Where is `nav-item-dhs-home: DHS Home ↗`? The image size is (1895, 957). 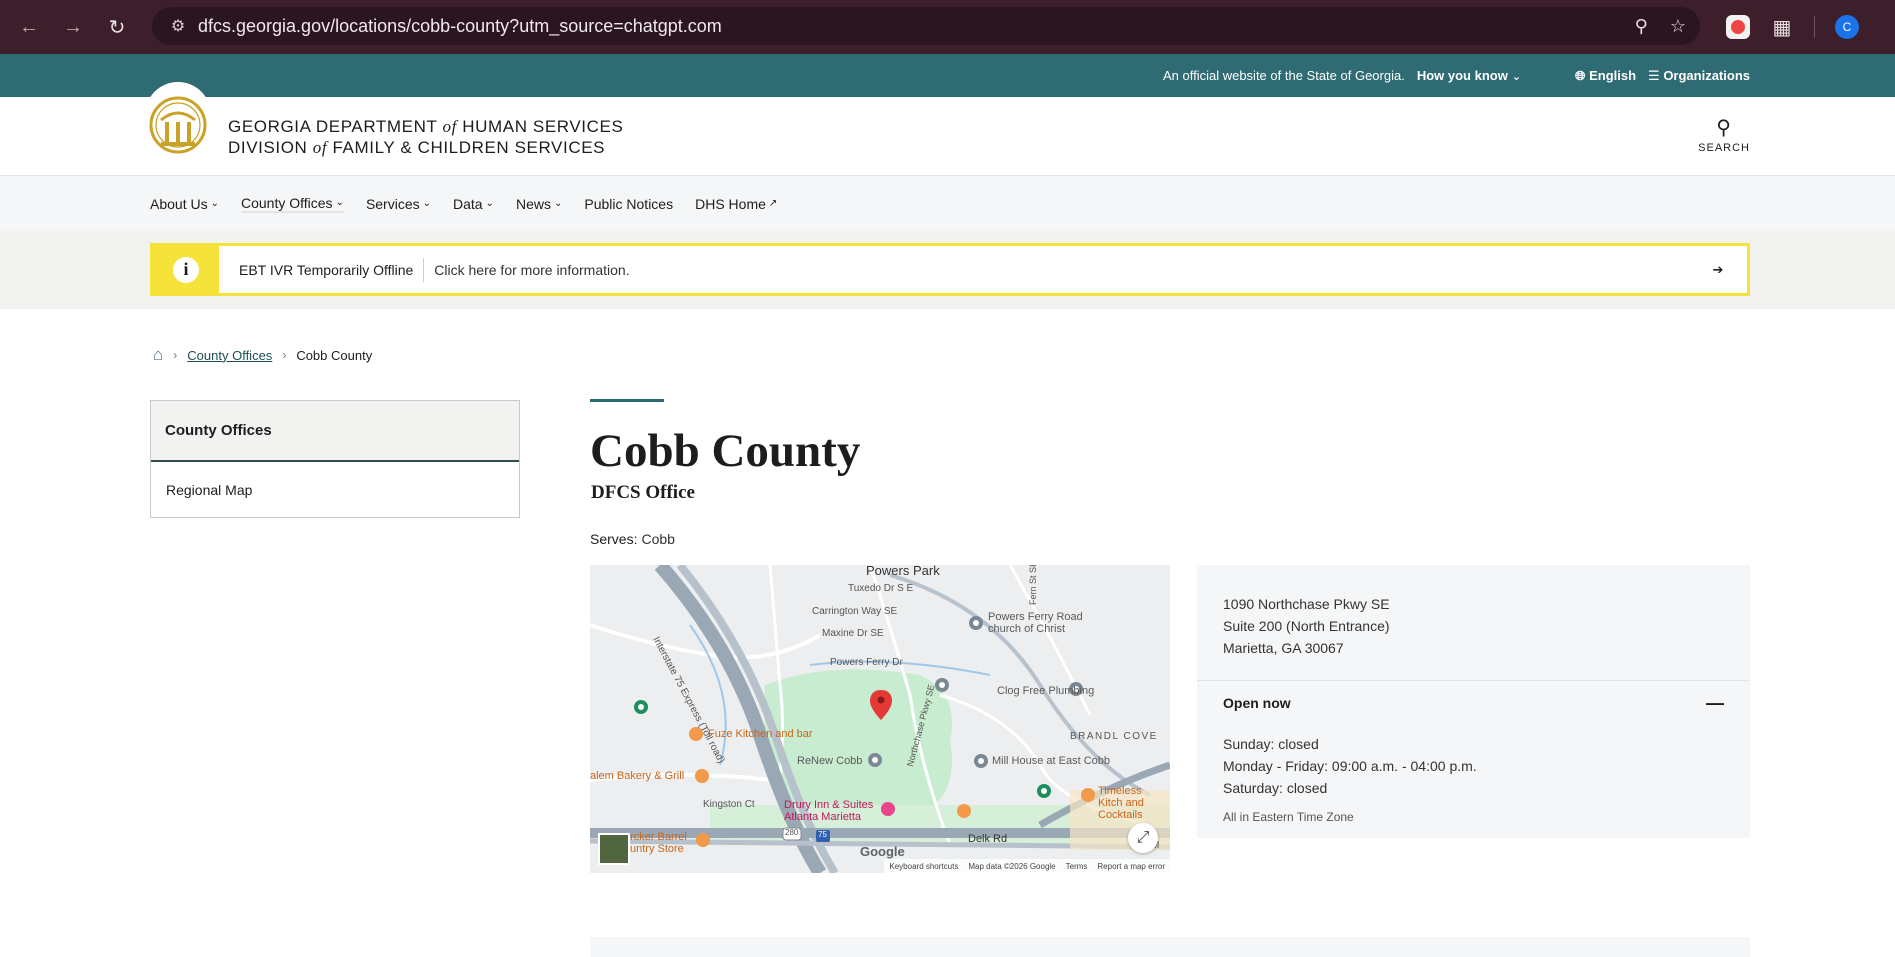
nav-item-dhs-home: DHS Home ↗ is located at coordinates (736, 204).